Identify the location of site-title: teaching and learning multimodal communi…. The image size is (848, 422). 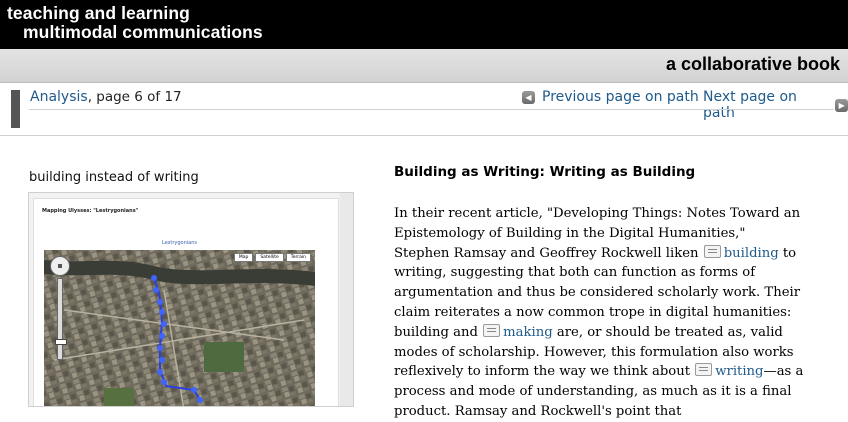
(135, 23).